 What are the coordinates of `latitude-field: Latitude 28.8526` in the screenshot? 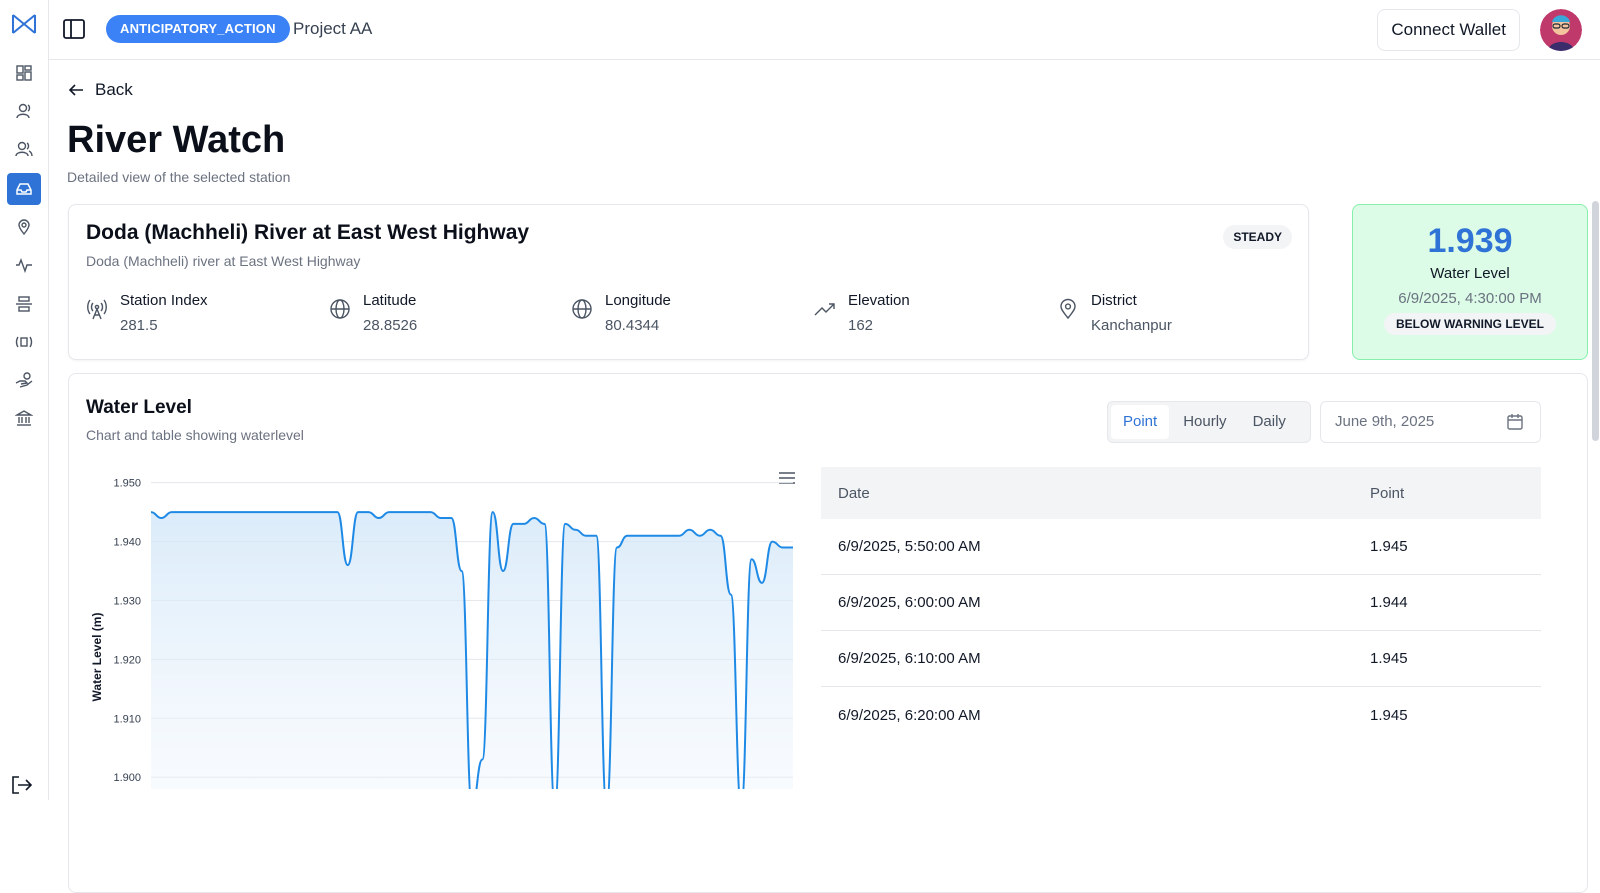 It's located at (373, 313).